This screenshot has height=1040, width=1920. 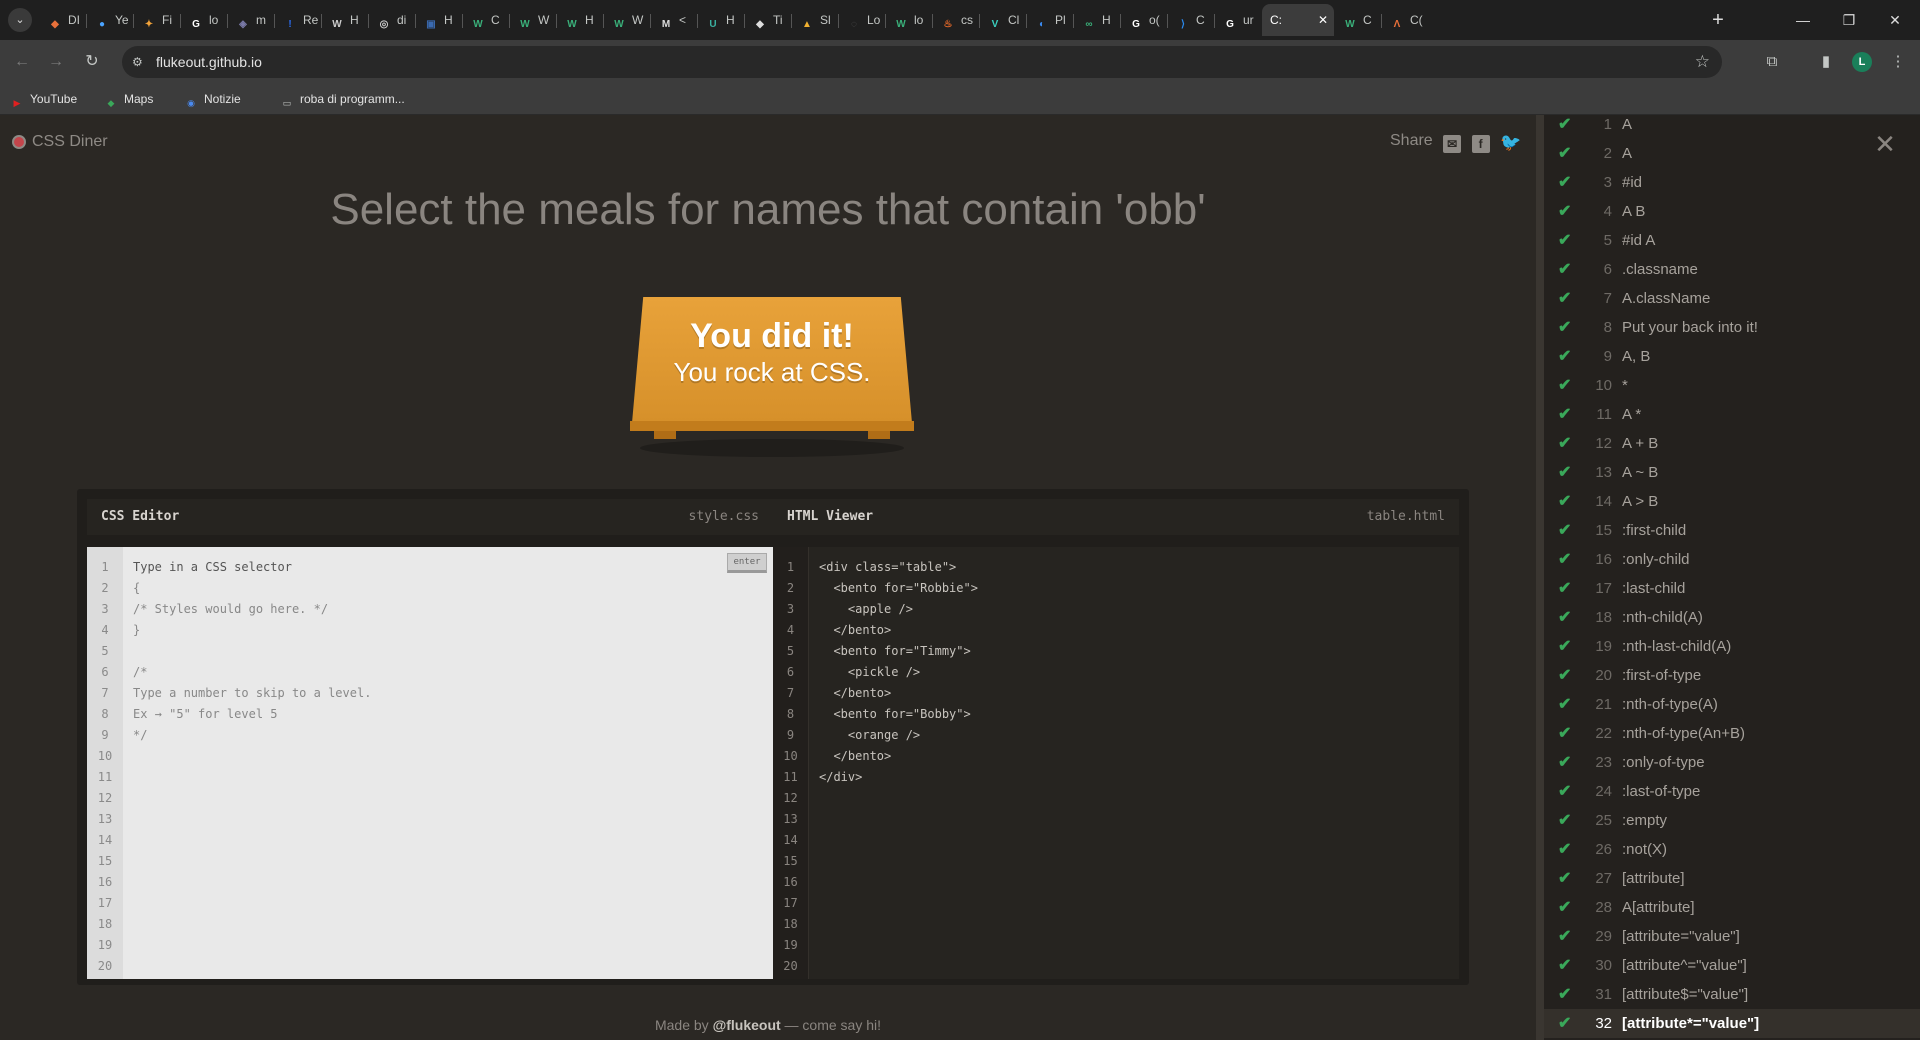 I want to click on level-item: ✔ 24:last-of-type, so click(x=1732, y=791).